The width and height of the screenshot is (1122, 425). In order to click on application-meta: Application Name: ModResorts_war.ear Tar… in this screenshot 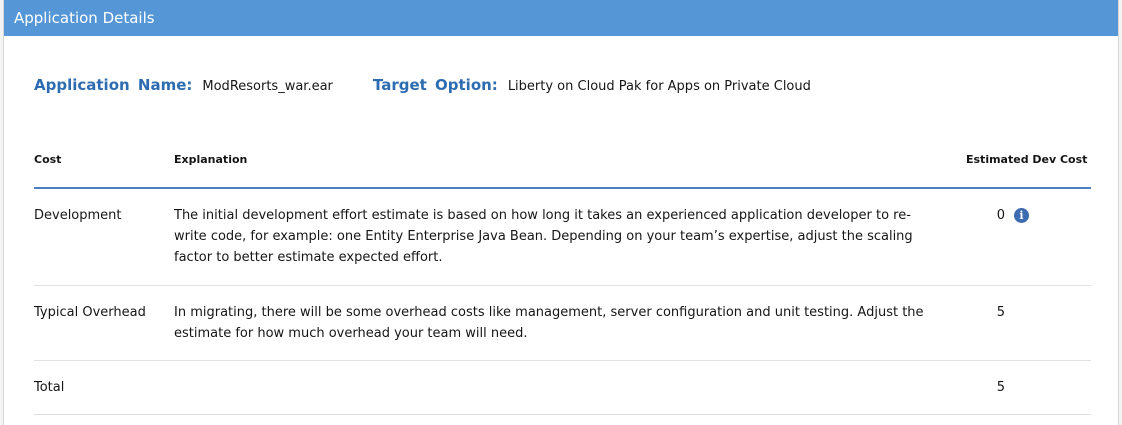, I will do `click(422, 85)`.